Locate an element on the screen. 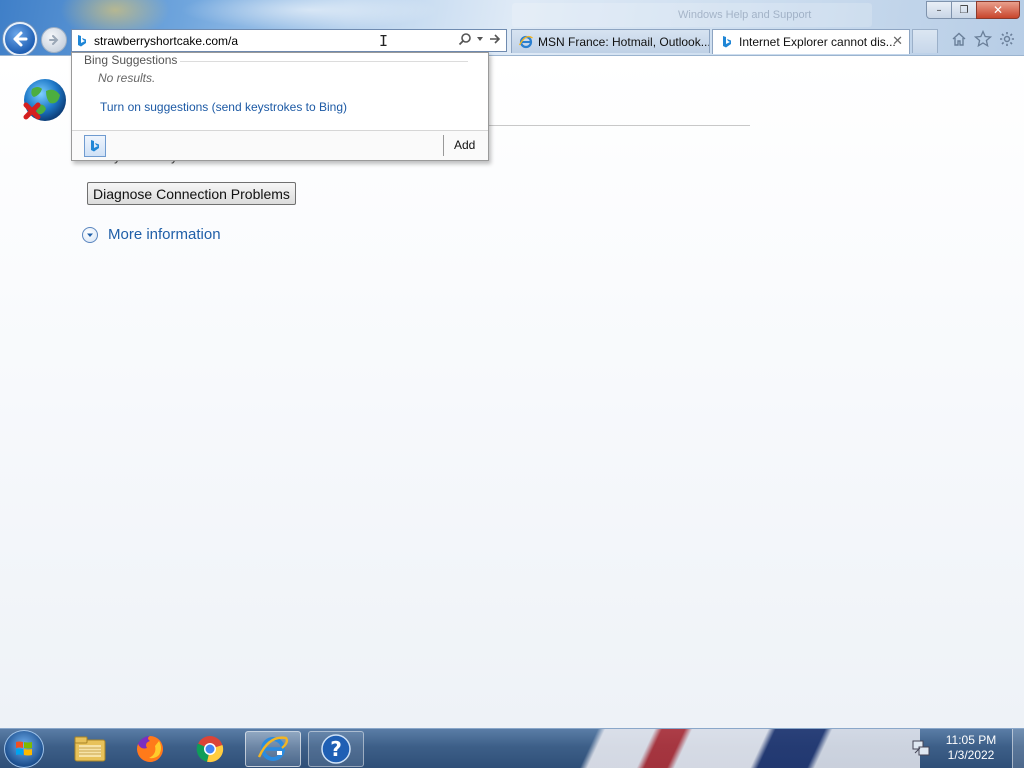 The width and height of the screenshot is (1024, 768). address-input is located at coordinates (242, 40).